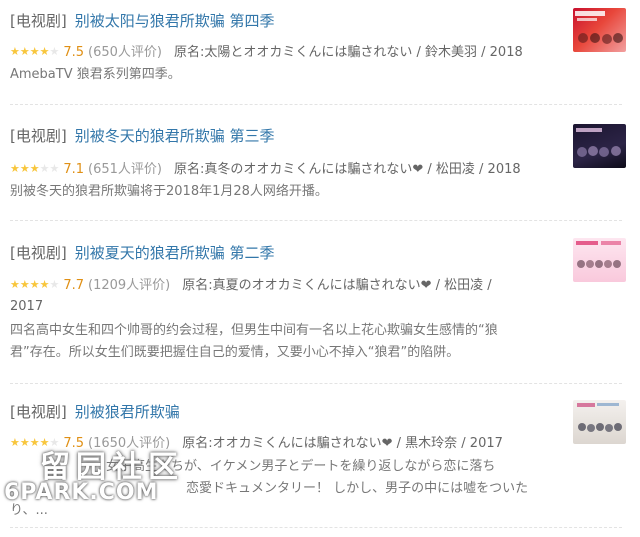  What do you see at coordinates (95, 74) in the screenshot?
I see `result-description: AmebaTV 狼君系列第四季。` at bounding box center [95, 74].